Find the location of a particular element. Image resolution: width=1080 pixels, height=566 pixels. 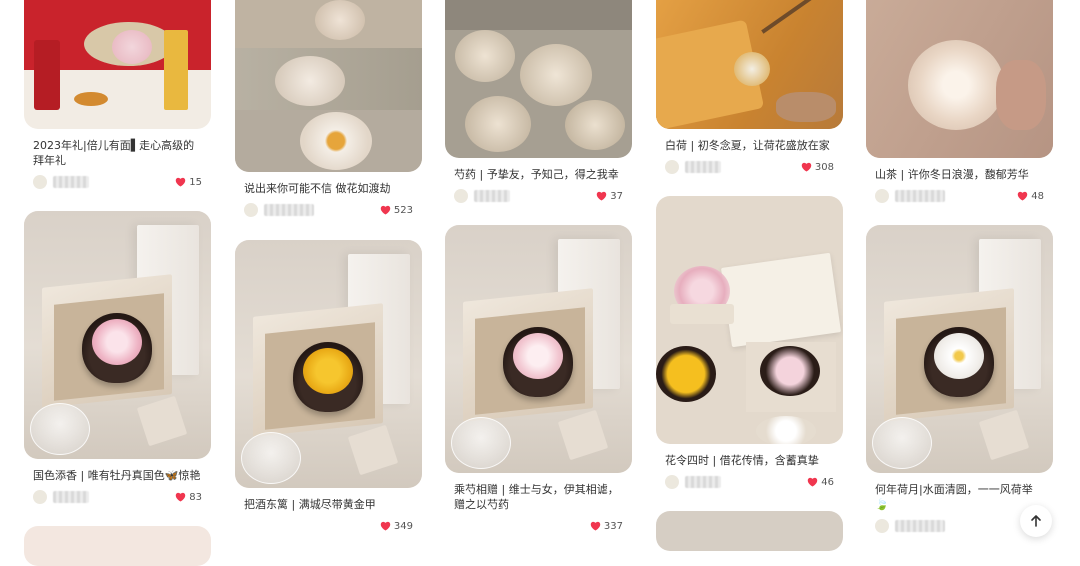

like-button: 48 is located at coordinates (1030, 196).